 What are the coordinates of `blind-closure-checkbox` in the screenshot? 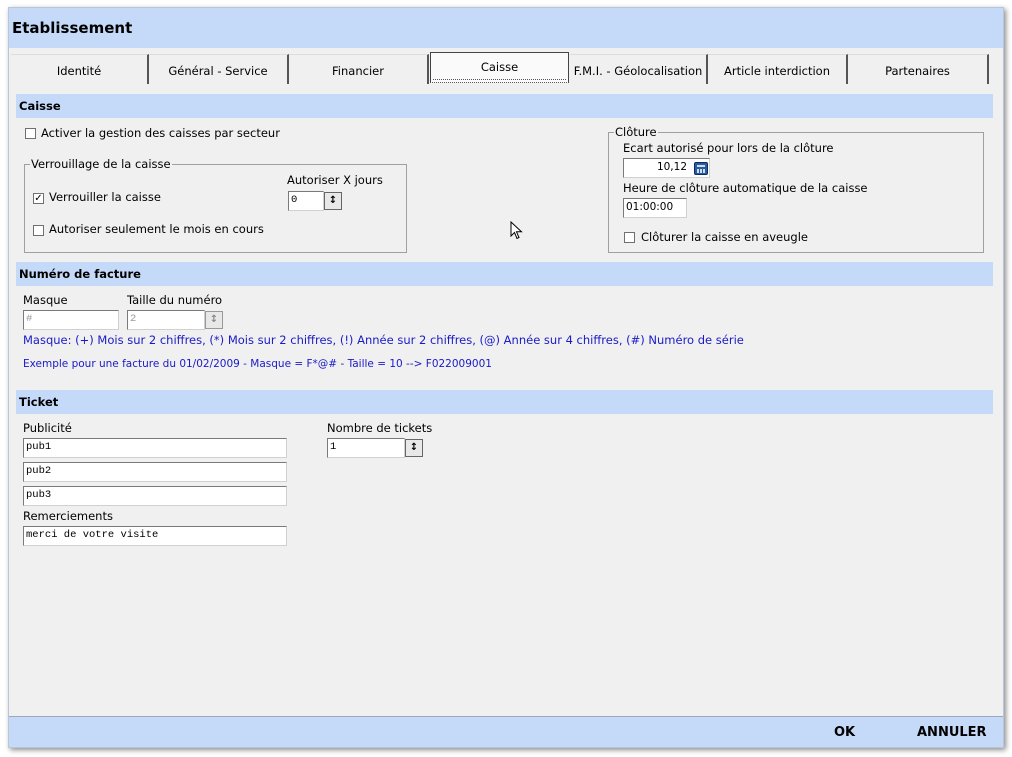 It's located at (629, 237).